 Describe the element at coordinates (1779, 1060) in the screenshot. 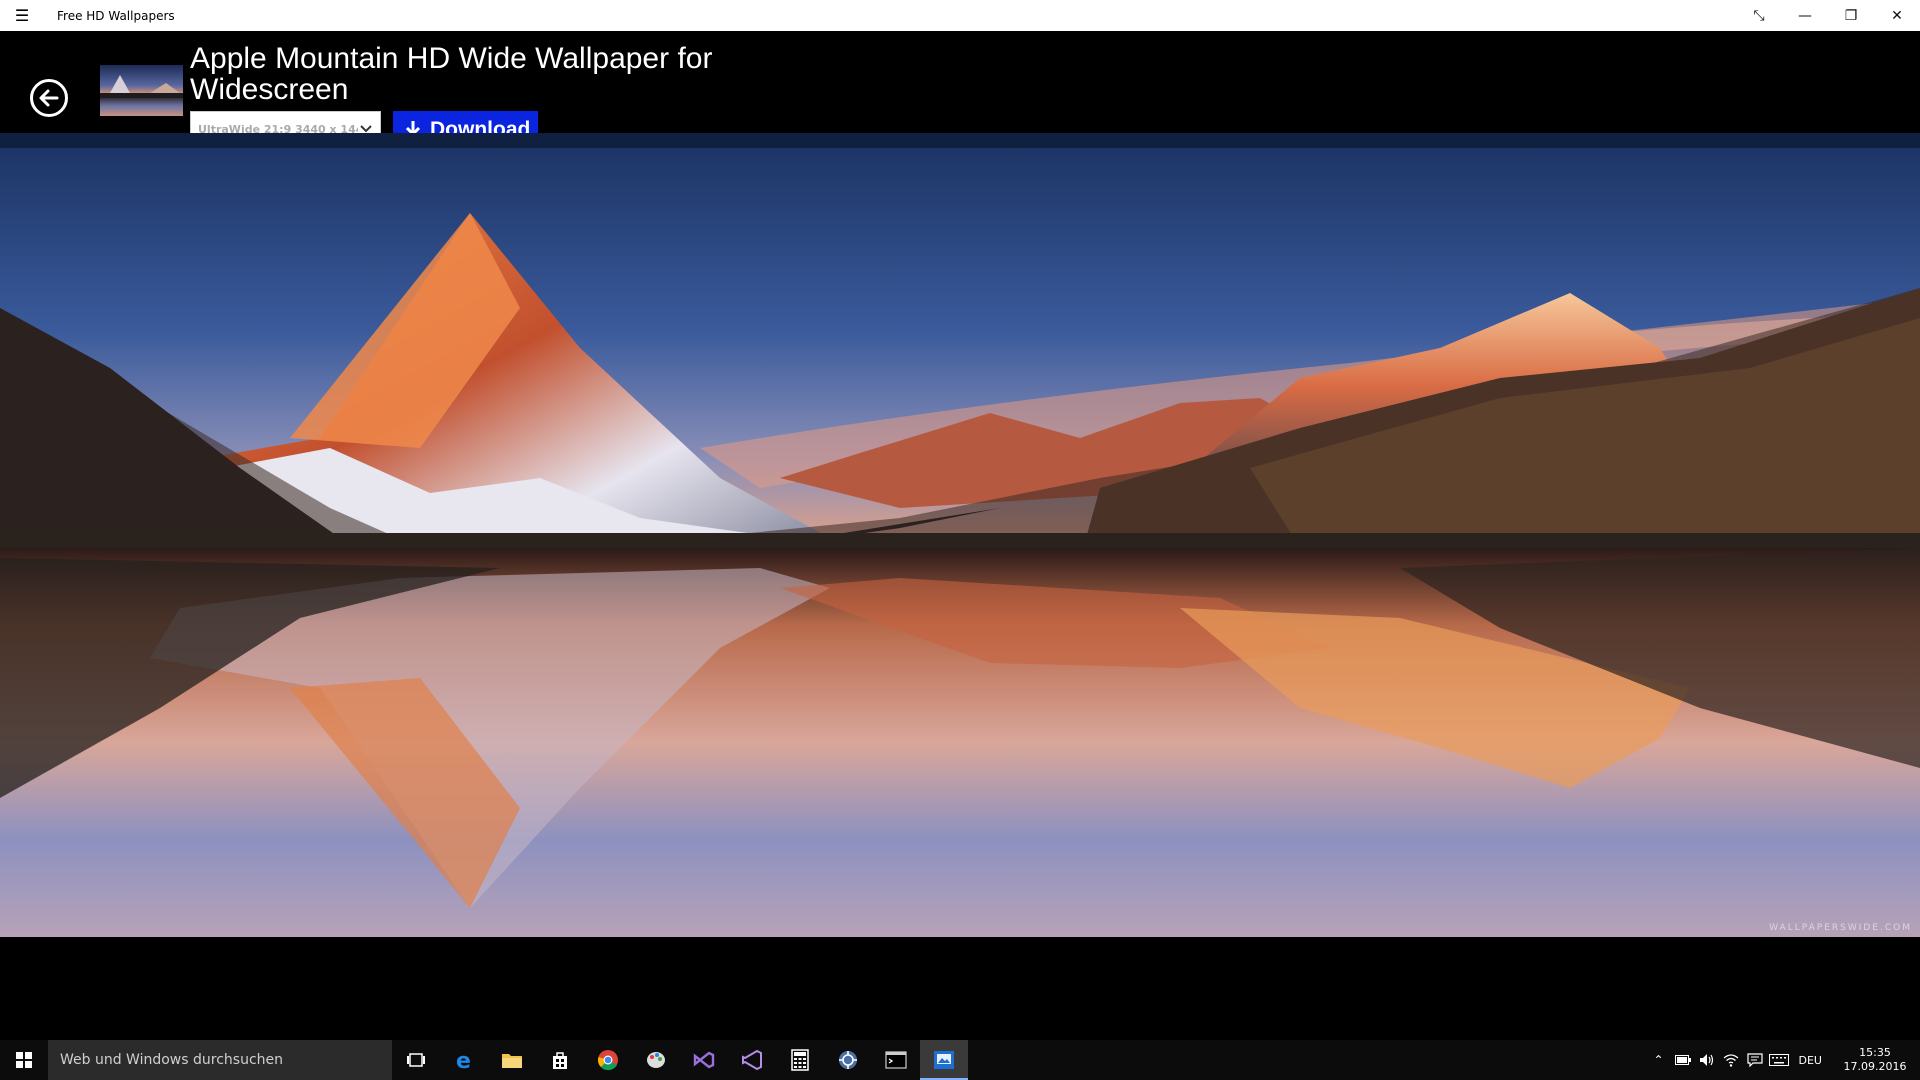

I see `keyboard-icon` at that location.